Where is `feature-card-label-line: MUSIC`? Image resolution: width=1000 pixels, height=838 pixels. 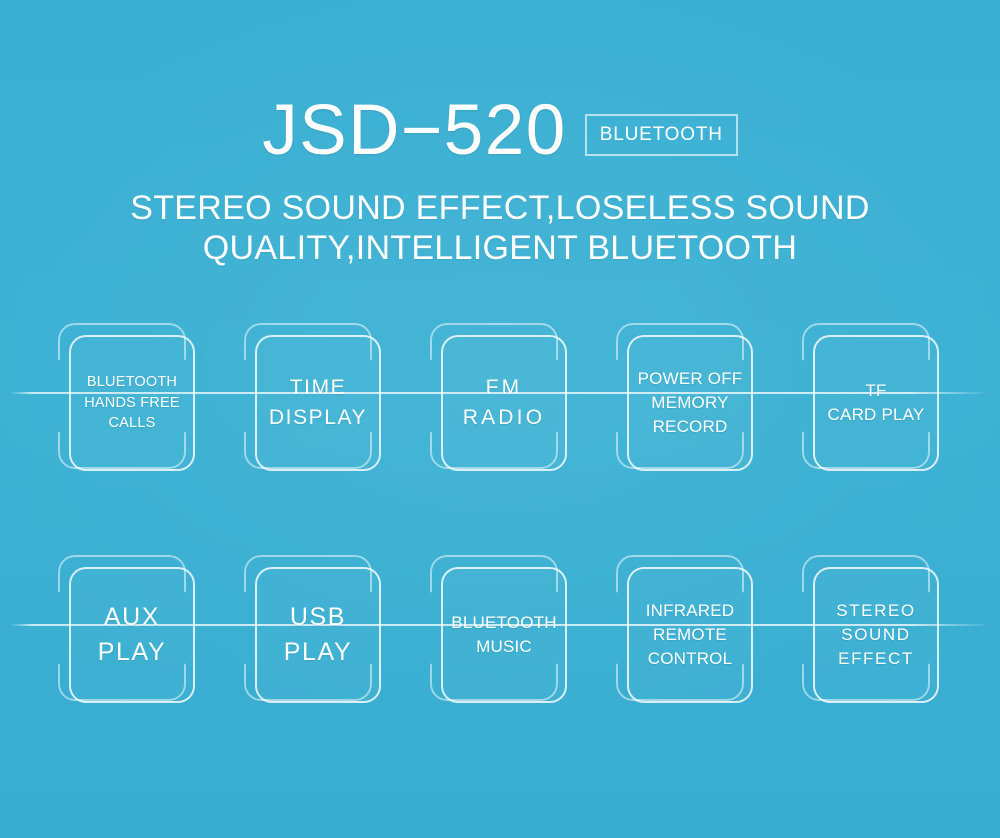 feature-card-label-line: MUSIC is located at coordinates (504, 646).